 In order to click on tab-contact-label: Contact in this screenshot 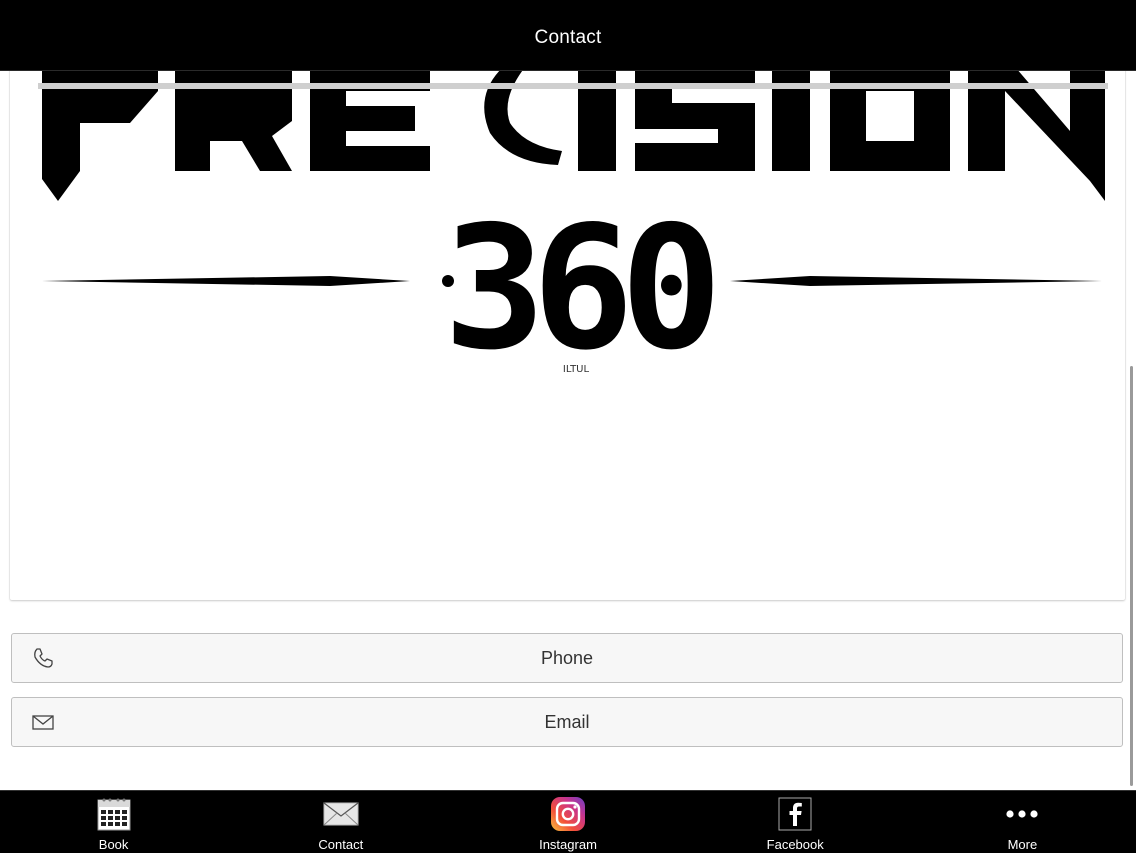, I will do `click(341, 844)`.